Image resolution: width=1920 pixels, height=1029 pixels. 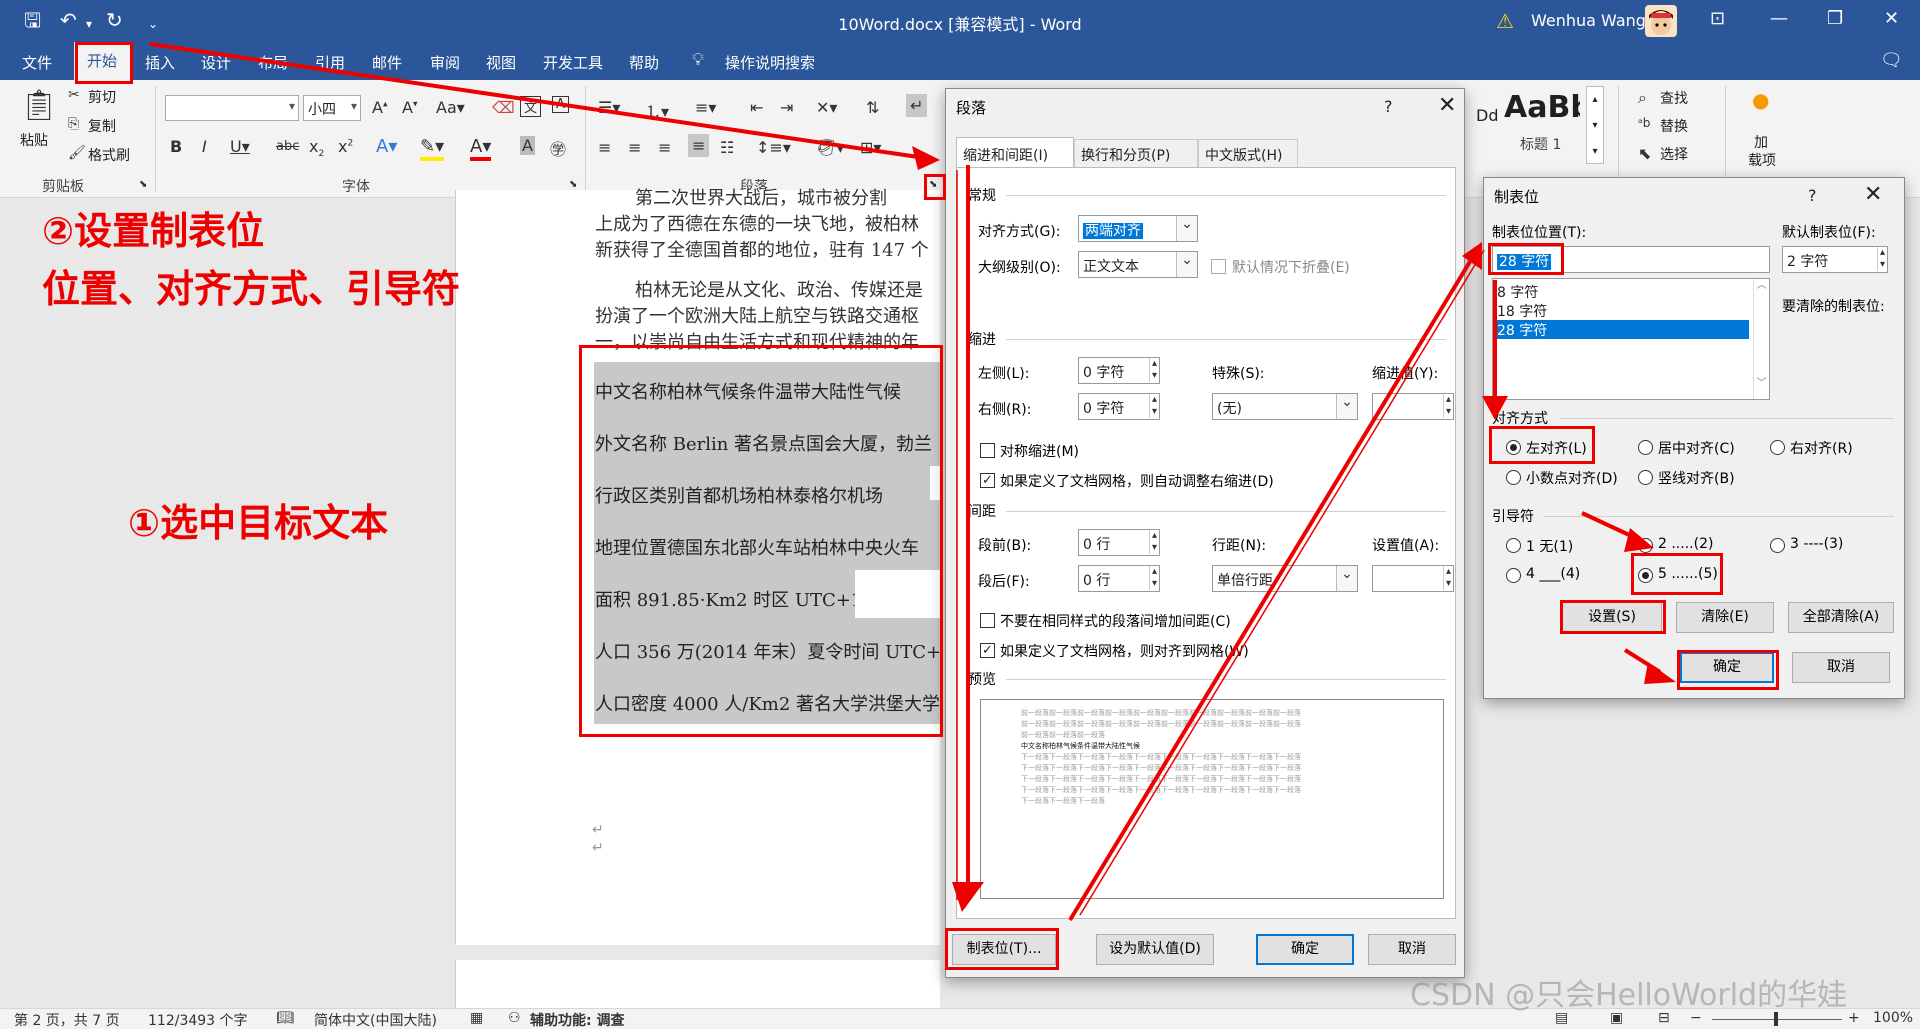 What do you see at coordinates (1893, 1018) in the screenshot?
I see `zoom-level: 100%` at bounding box center [1893, 1018].